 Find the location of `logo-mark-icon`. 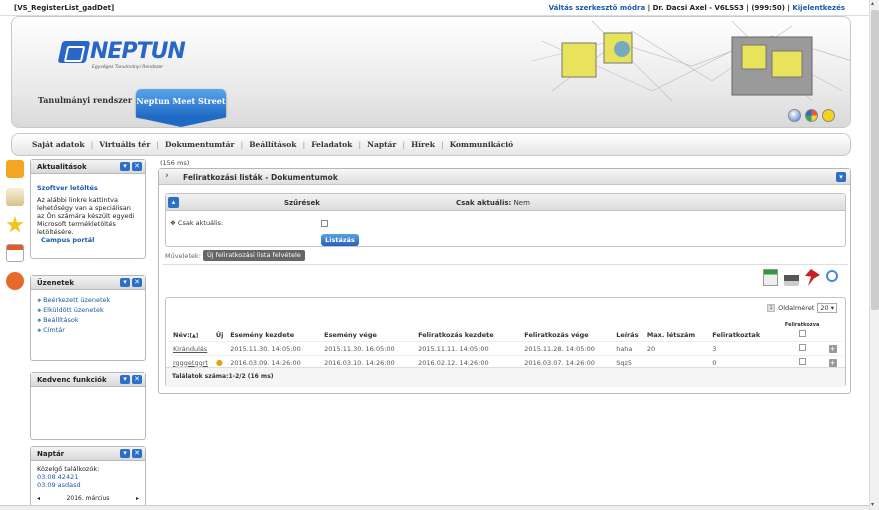

logo-mark-icon is located at coordinates (74, 52).